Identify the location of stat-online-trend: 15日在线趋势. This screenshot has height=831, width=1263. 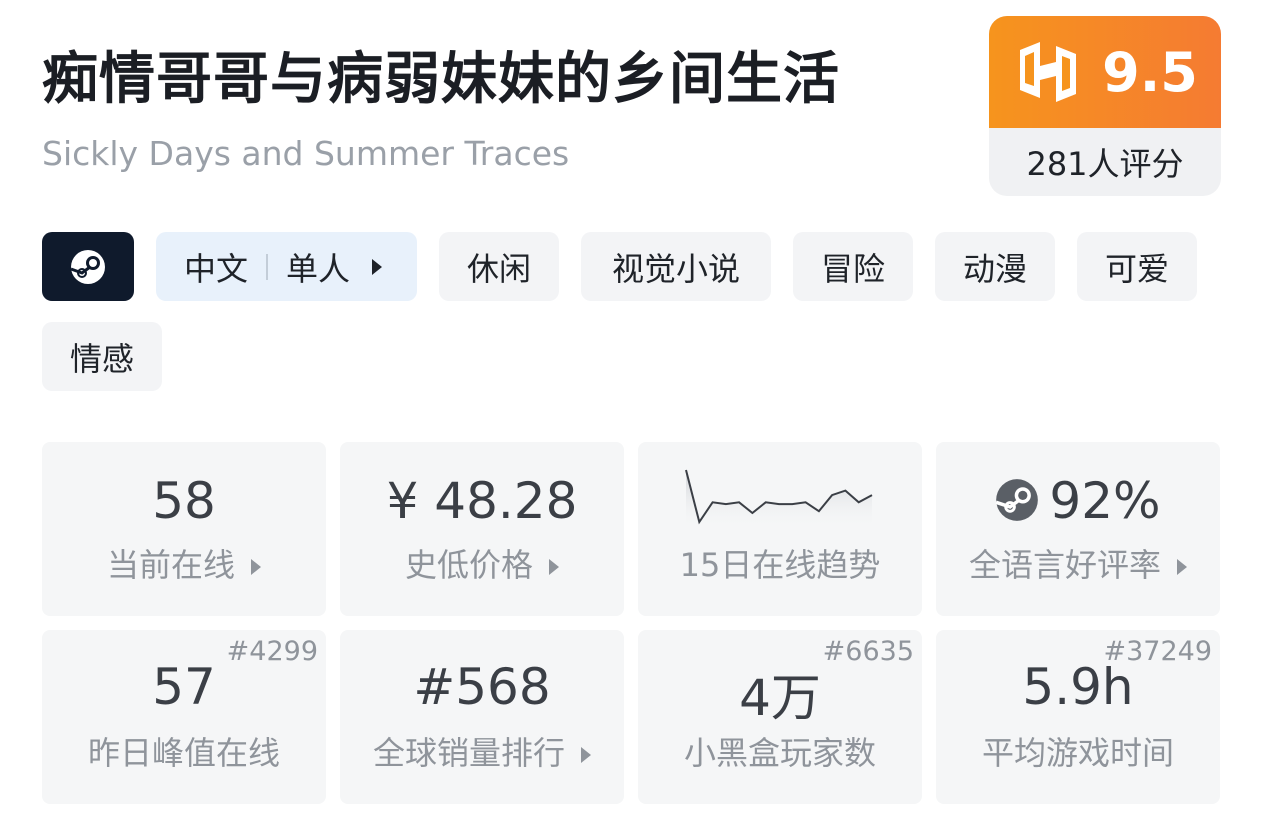
(780, 529).